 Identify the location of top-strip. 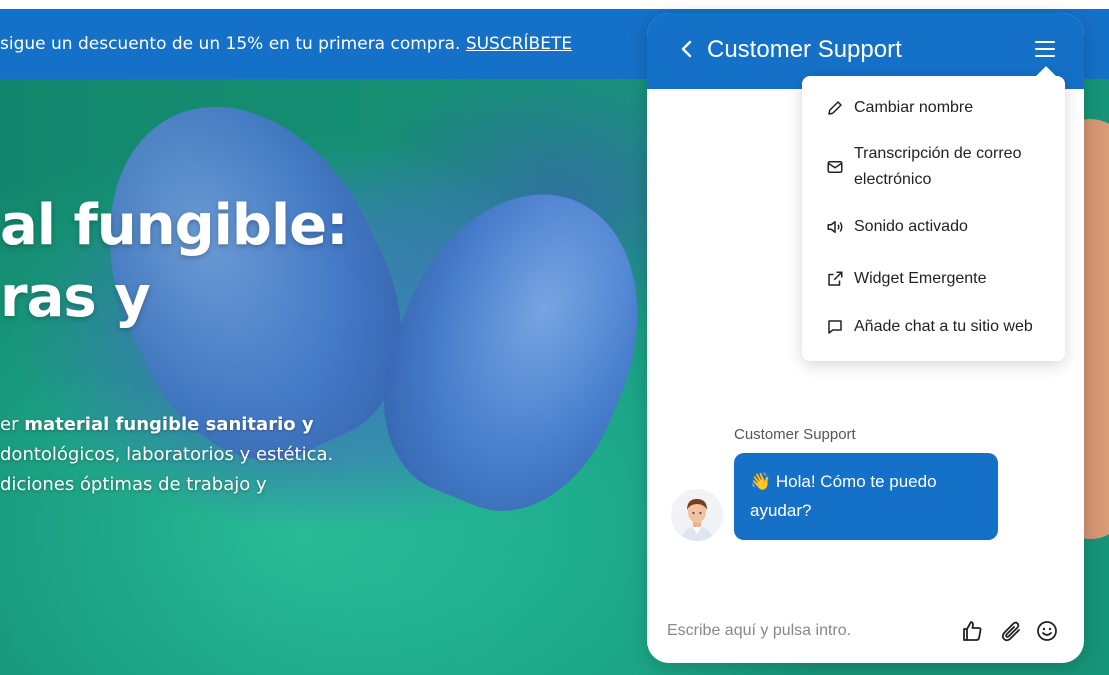
(554, 4).